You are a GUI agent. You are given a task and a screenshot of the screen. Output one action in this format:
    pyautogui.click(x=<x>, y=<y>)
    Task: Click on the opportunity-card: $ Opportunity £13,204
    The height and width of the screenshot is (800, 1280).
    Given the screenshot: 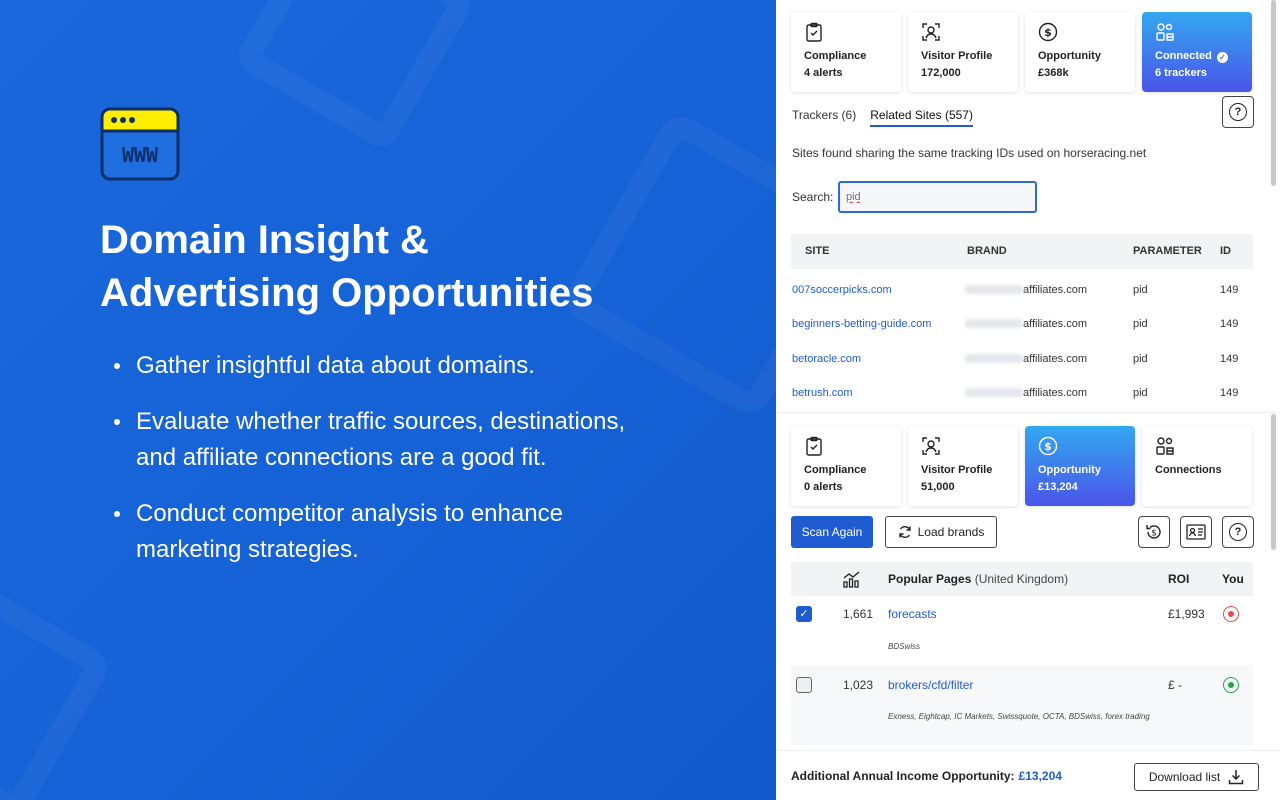 What is the action you would take?
    pyautogui.click(x=1080, y=466)
    